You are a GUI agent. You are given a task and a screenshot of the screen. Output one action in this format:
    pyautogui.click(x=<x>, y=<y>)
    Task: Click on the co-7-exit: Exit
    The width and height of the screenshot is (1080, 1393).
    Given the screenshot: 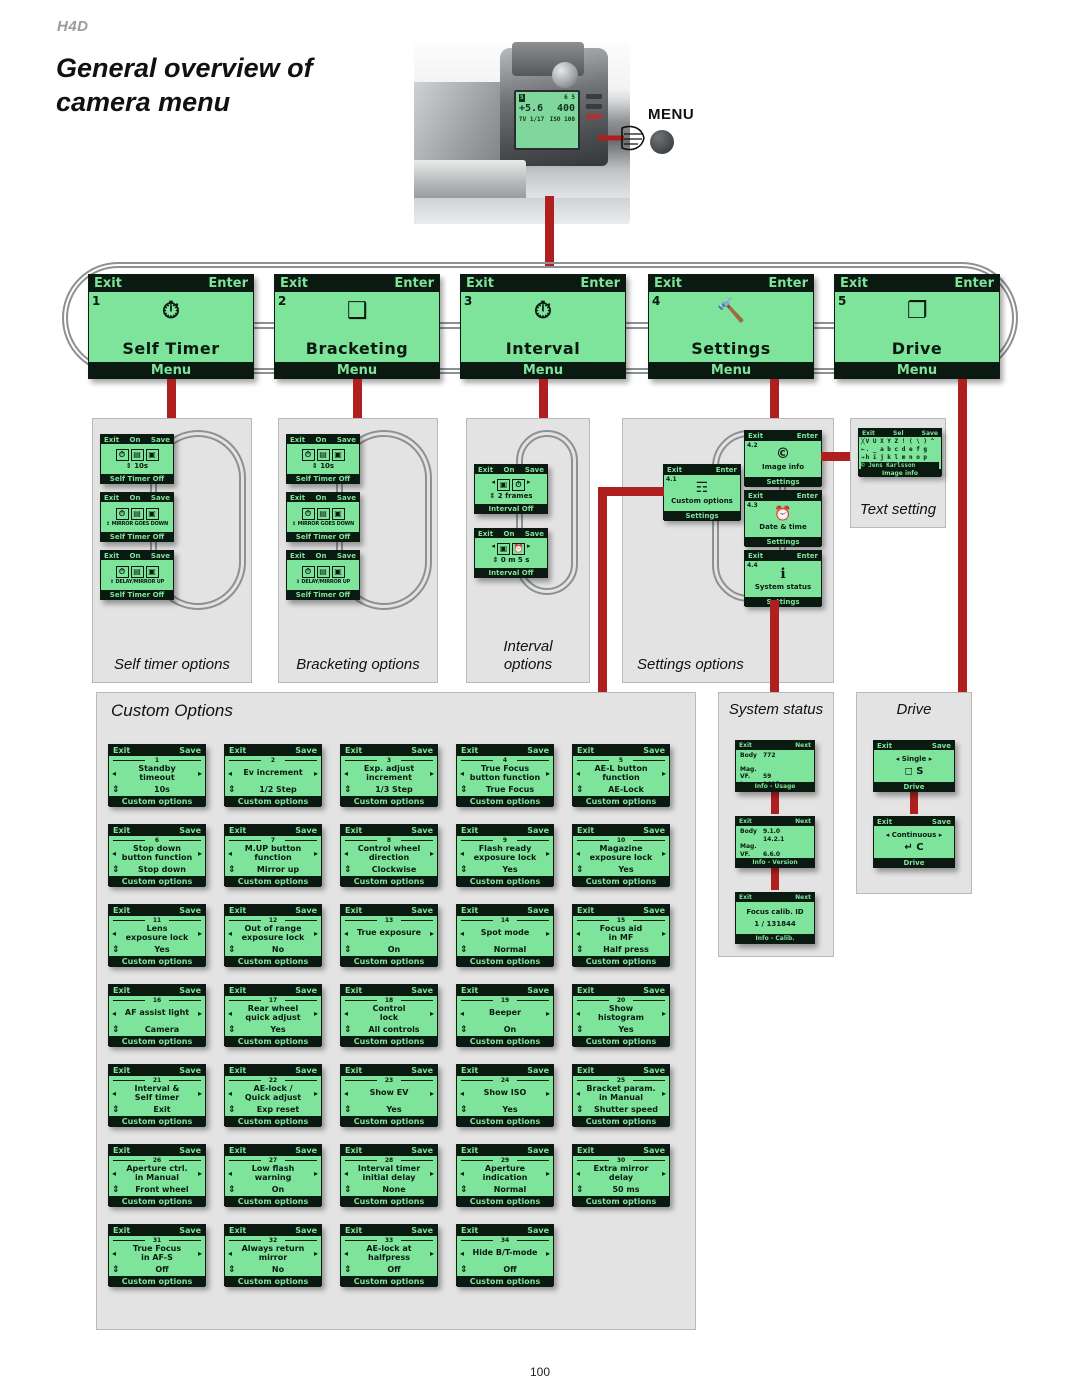 What is the action you would take?
    pyautogui.click(x=237, y=830)
    